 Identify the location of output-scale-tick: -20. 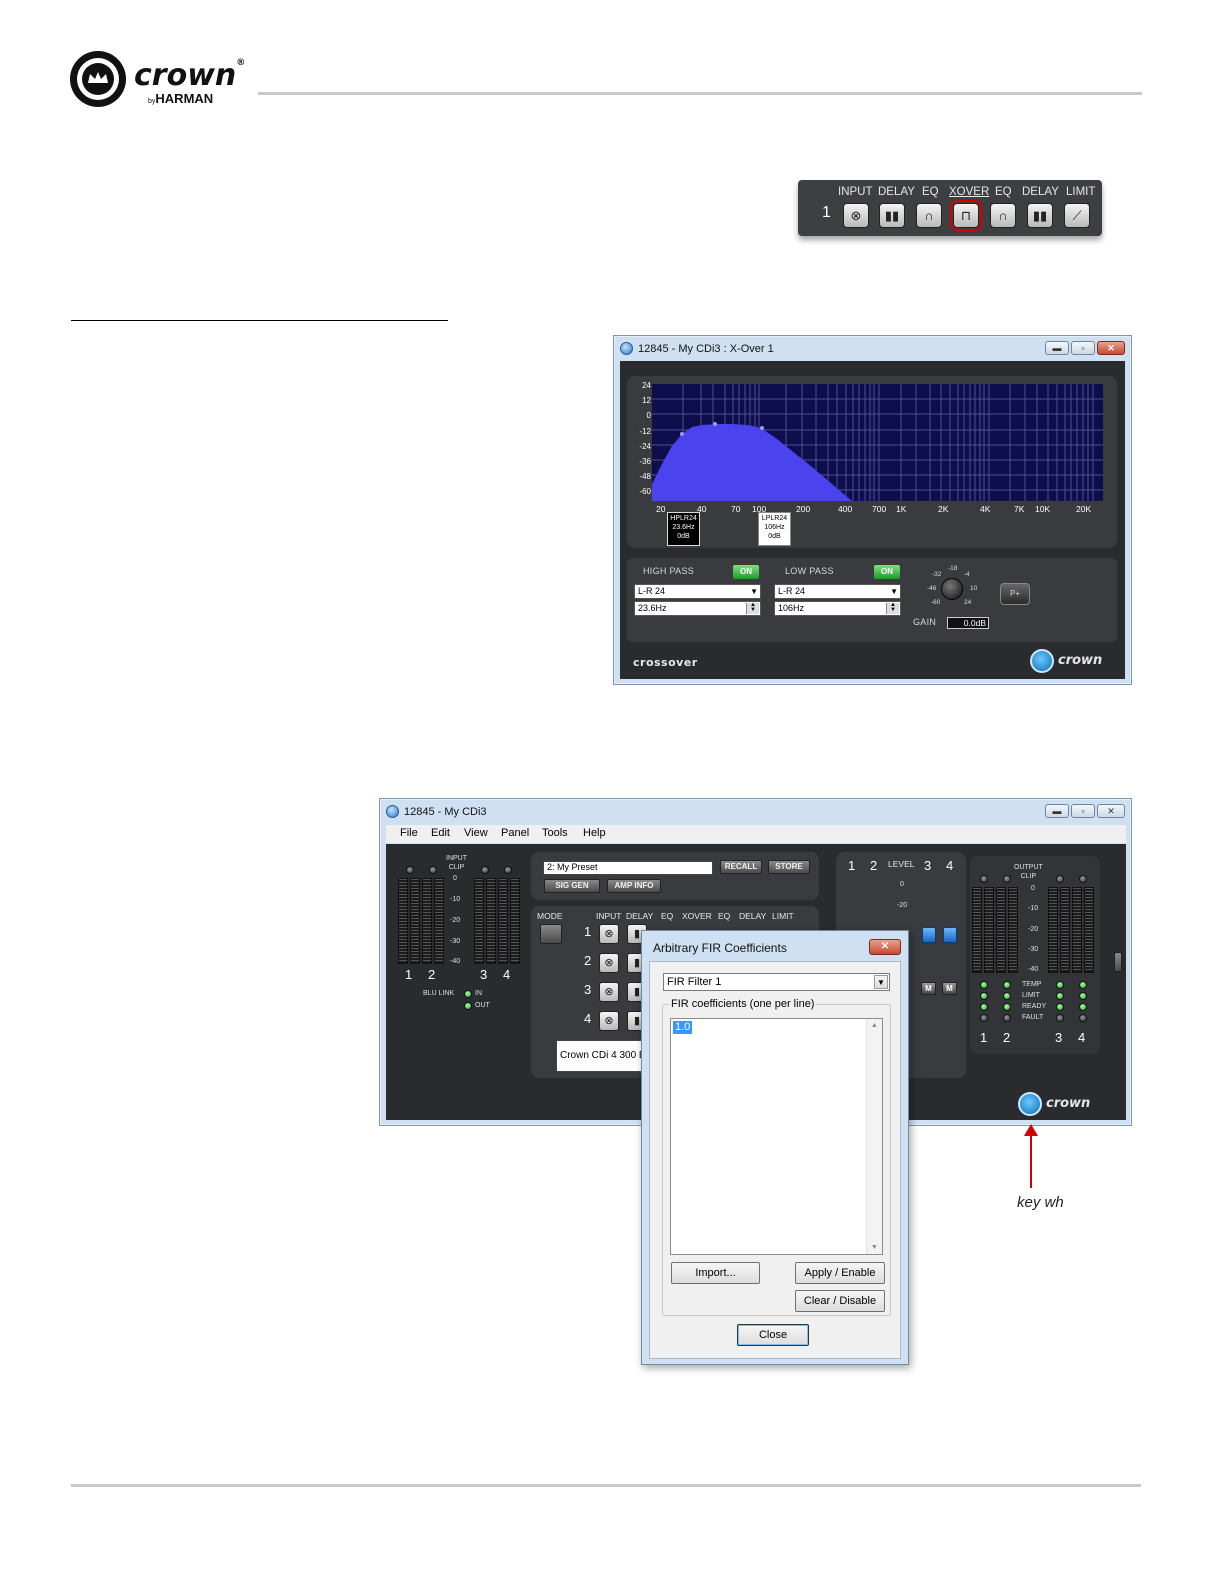
(1033, 929).